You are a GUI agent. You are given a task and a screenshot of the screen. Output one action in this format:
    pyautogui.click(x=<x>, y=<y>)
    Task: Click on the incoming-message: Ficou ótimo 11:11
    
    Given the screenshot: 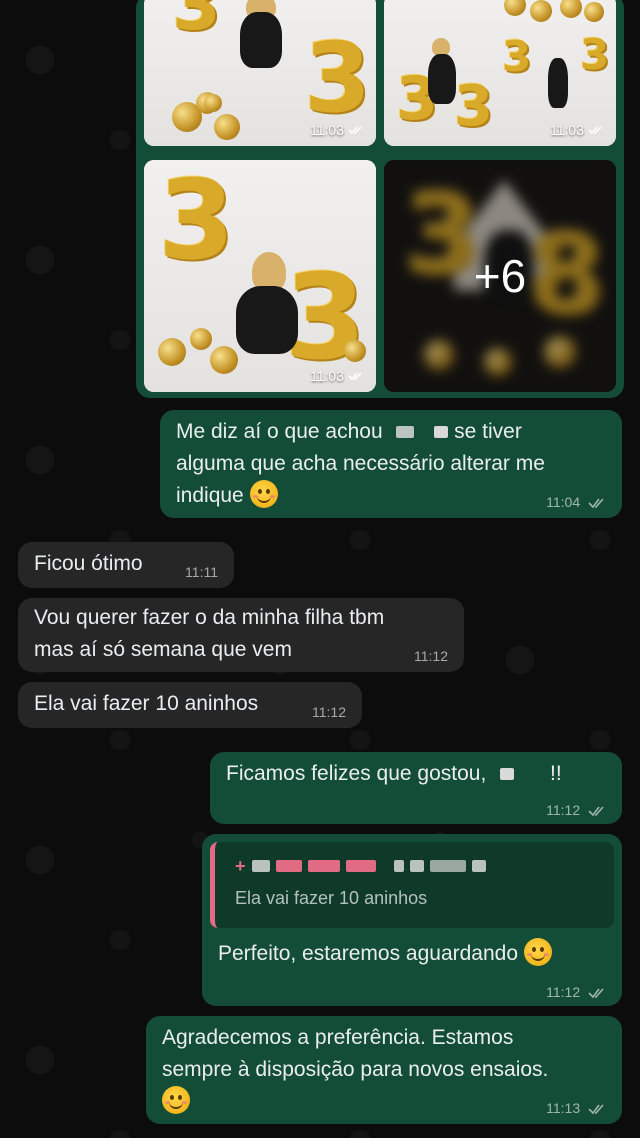 What is the action you would take?
    pyautogui.click(x=126, y=565)
    